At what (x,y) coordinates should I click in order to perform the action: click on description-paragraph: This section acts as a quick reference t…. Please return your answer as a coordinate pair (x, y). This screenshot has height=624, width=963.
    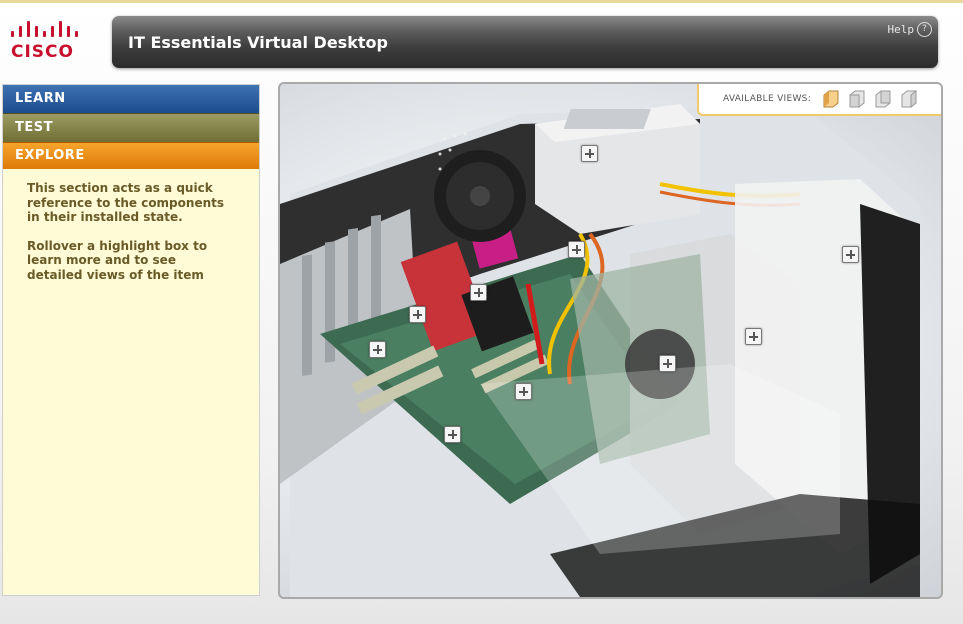
    Looking at the image, I should click on (125, 202).